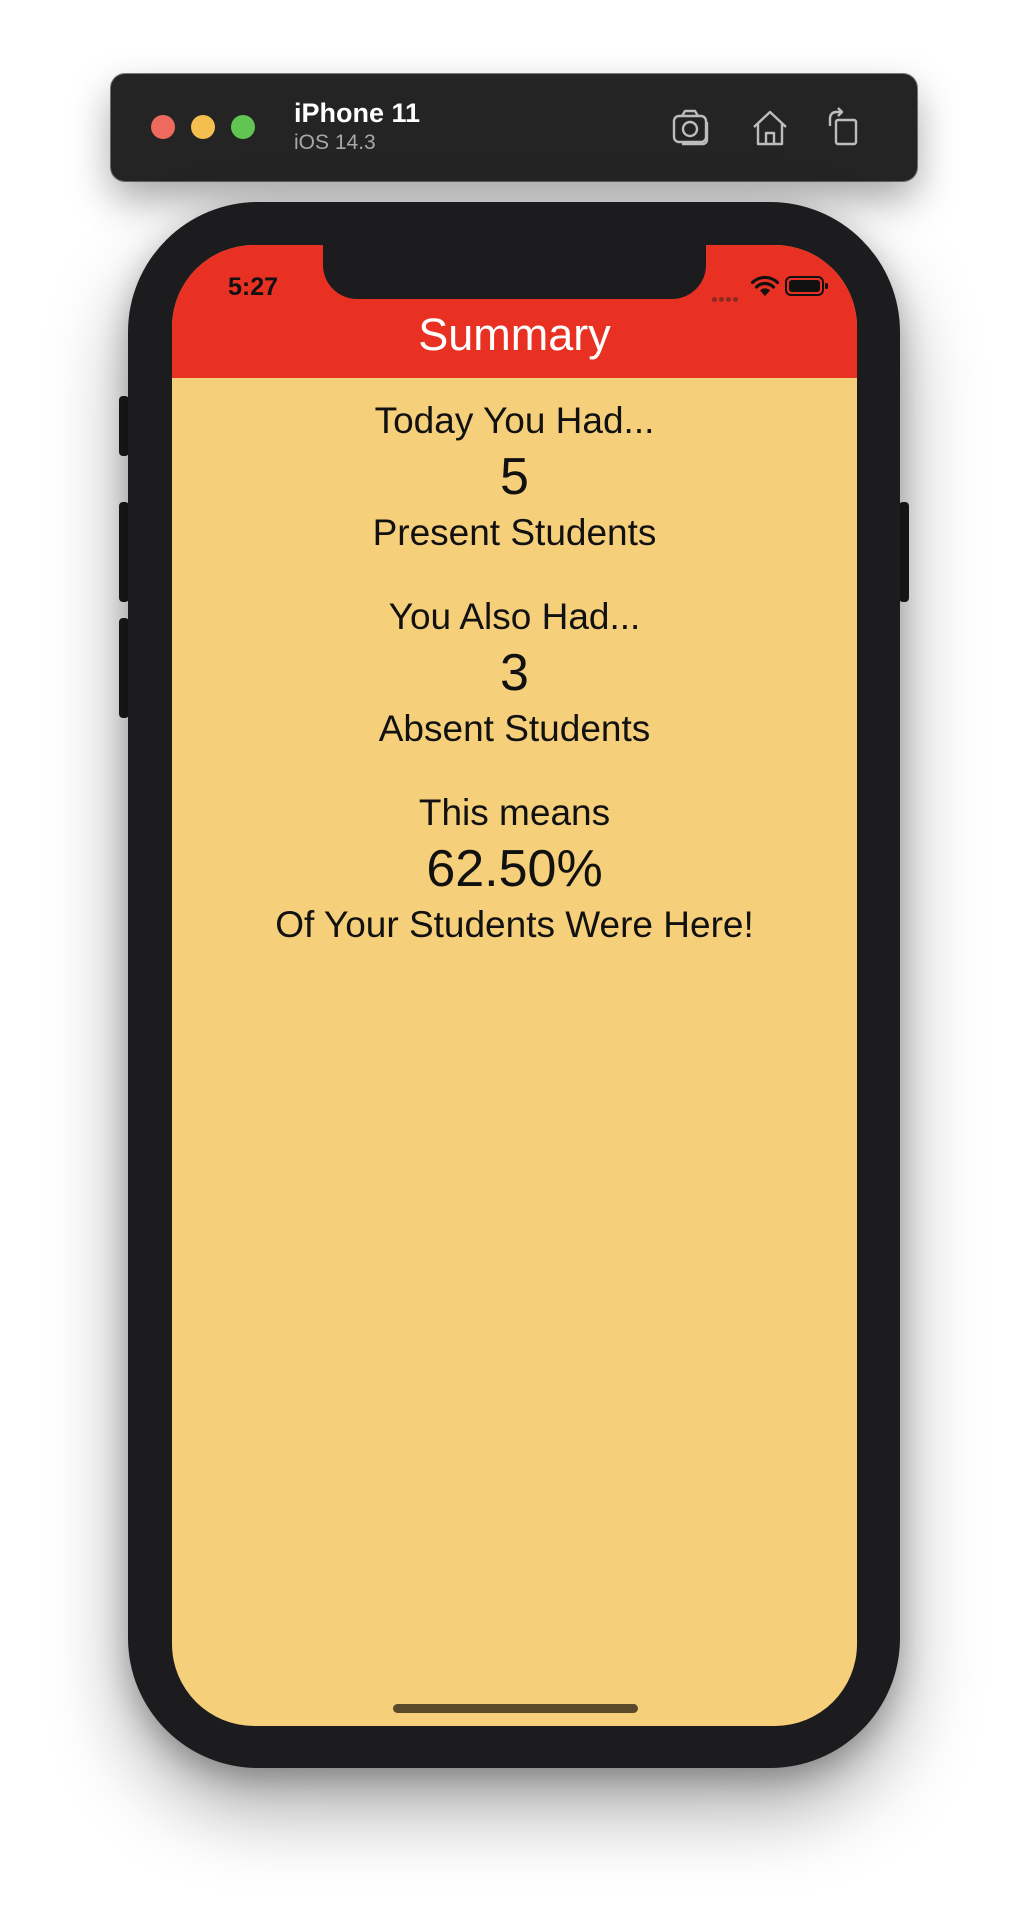 This screenshot has width=1028, height=1920. What do you see at coordinates (515, 1708) in the screenshot?
I see `home-indicator` at bounding box center [515, 1708].